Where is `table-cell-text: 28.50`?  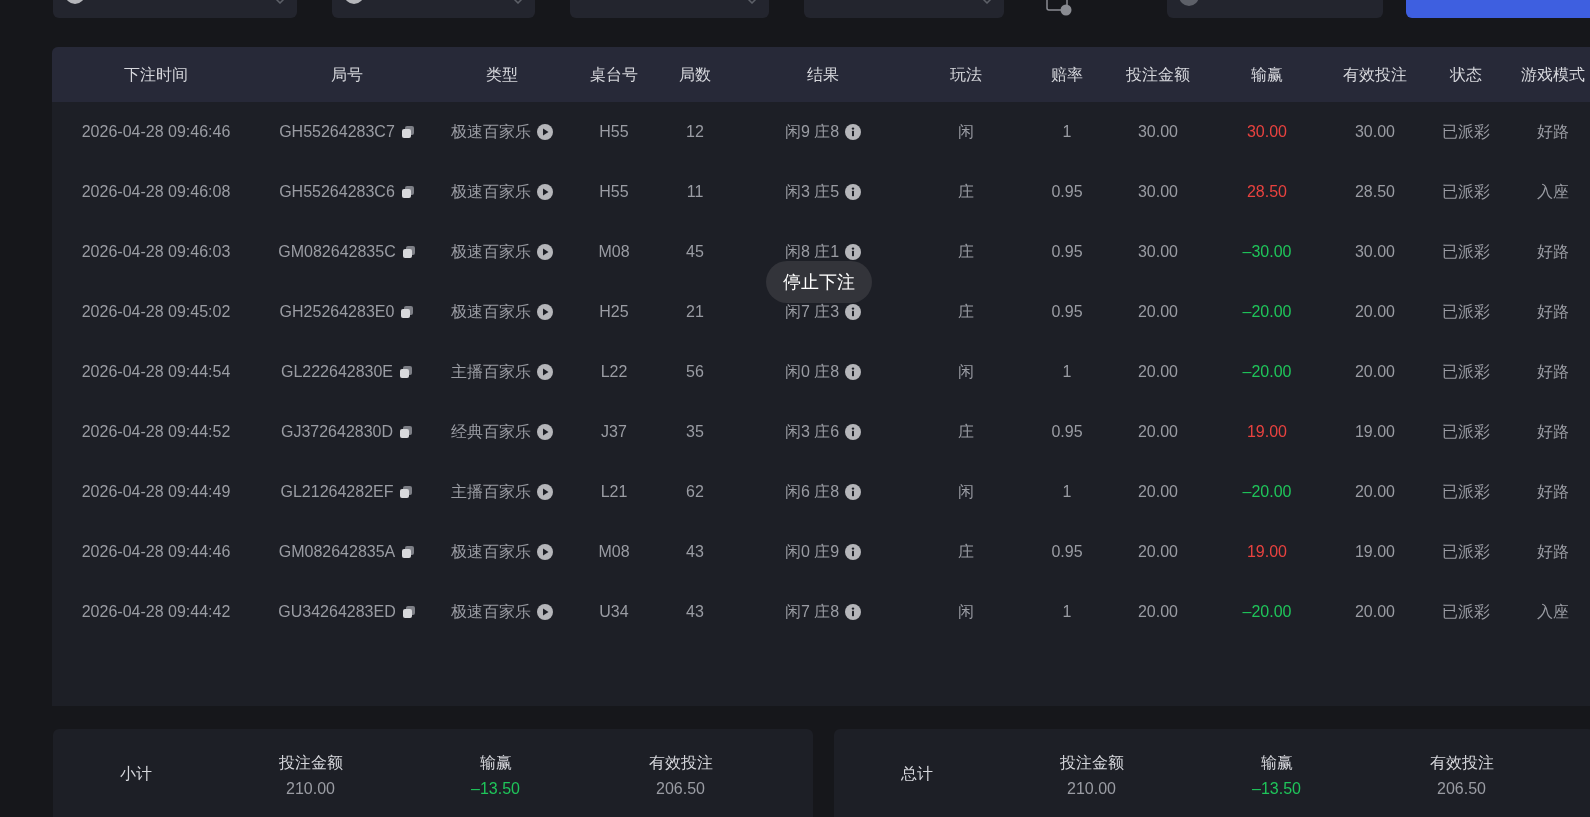 table-cell-text: 28.50 is located at coordinates (1374, 192).